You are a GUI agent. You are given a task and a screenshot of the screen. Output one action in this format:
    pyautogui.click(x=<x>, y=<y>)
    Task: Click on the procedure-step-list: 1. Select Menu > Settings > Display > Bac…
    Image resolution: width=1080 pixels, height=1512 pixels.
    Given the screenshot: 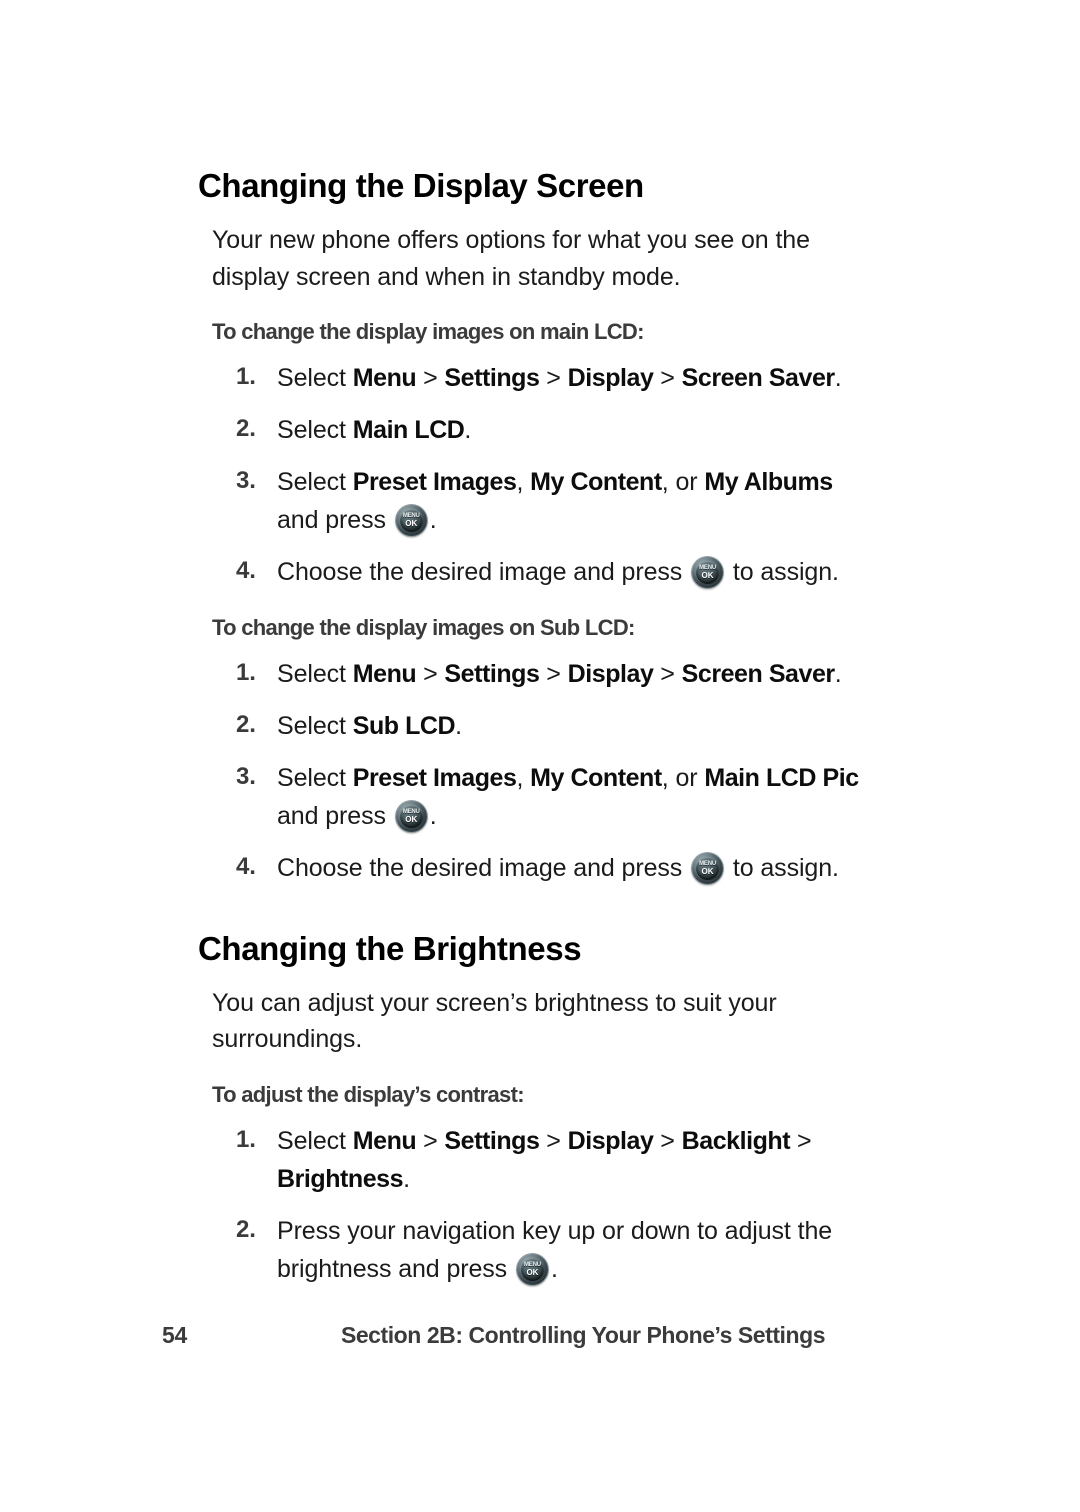 What is the action you would take?
    pyautogui.click(x=538, y=1205)
    